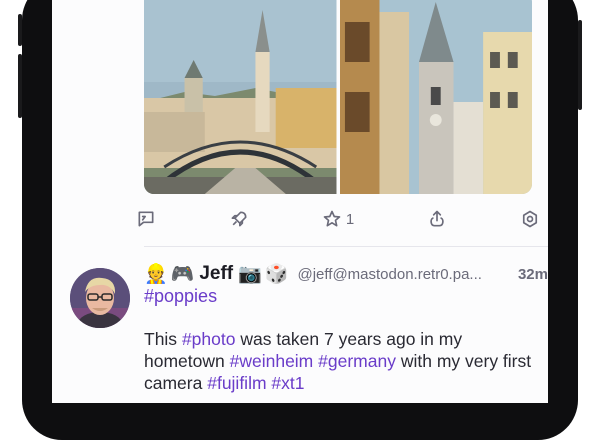 The height and width of the screenshot is (440, 600). I want to click on boost-icon, so click(239, 219).